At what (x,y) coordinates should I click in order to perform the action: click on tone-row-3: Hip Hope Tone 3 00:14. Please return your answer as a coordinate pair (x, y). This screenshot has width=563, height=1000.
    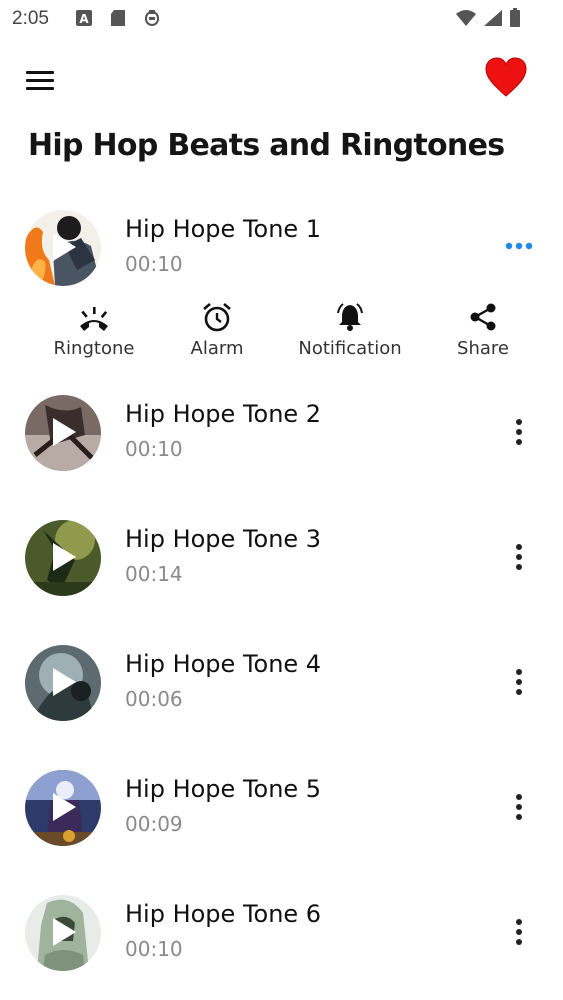
    Looking at the image, I should click on (281, 560).